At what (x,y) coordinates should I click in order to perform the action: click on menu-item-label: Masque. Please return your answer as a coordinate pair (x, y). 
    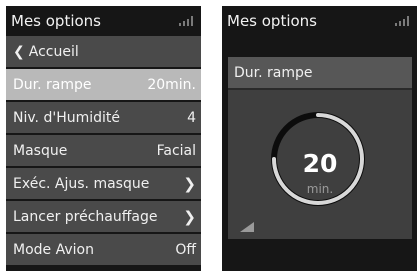
    Looking at the image, I should click on (40, 150).